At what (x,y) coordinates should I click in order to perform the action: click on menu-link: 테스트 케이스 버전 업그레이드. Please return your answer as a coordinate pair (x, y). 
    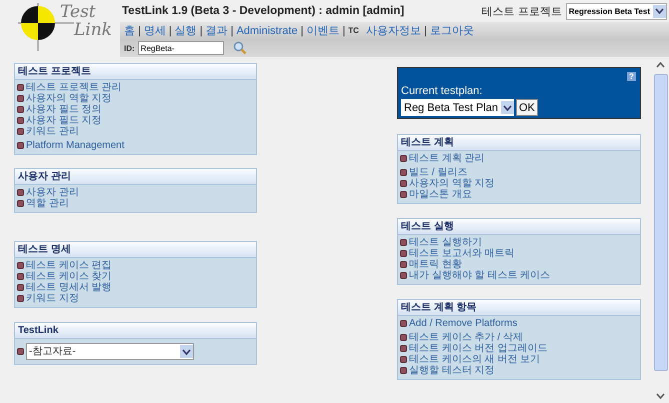
    Looking at the image, I should click on (478, 348).